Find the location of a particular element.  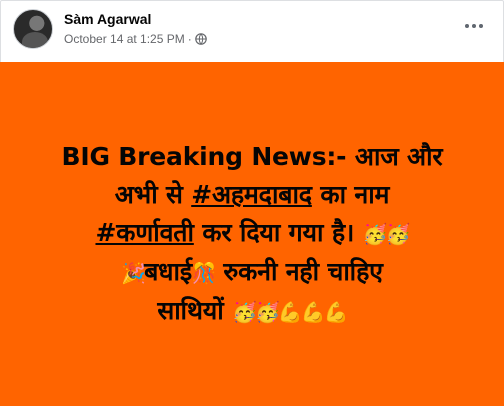

hashtag-ahmedabad: #अहमदाबाद is located at coordinates (251, 194).